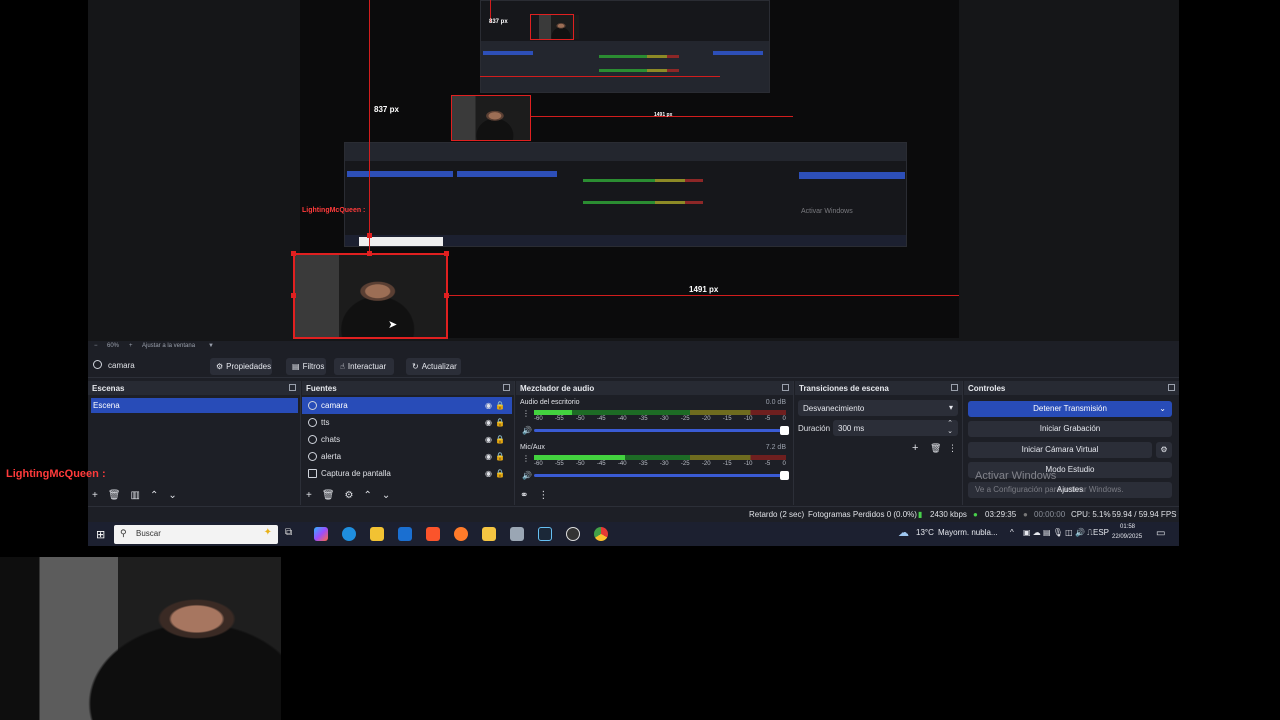  Describe the element at coordinates (1160, 533) in the screenshot. I see `notification-icon: ▭` at that location.